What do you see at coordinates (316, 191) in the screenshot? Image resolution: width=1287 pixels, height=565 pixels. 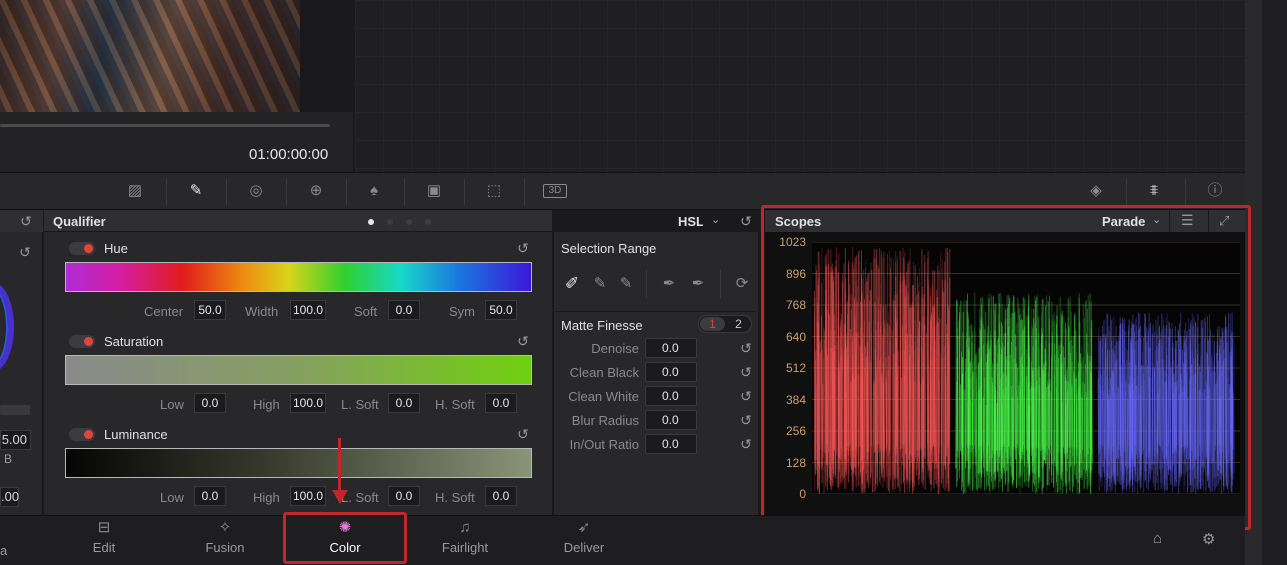 I see `tracker-icon: ⊕` at bounding box center [316, 191].